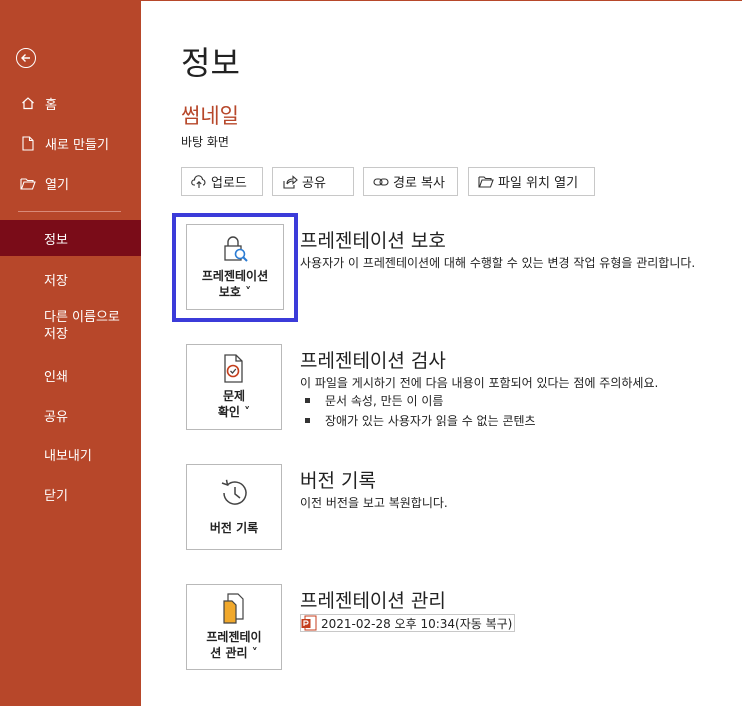 The width and height of the screenshot is (742, 706). I want to click on inspect-card-label: 문제 확인 ˅, so click(234, 404).